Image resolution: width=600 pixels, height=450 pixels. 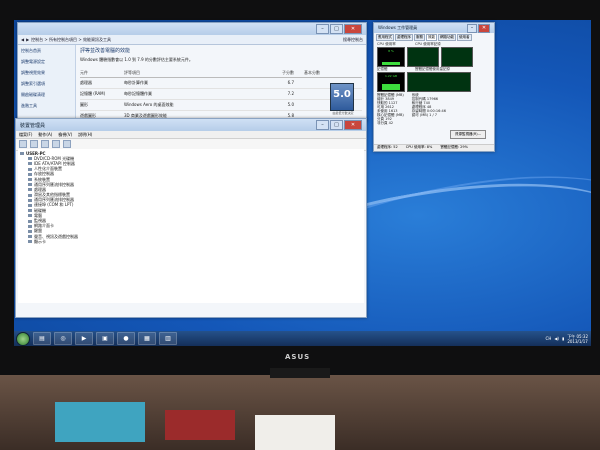 I want to click on browser-taskbar-icon: ◎, so click(x=63, y=338).